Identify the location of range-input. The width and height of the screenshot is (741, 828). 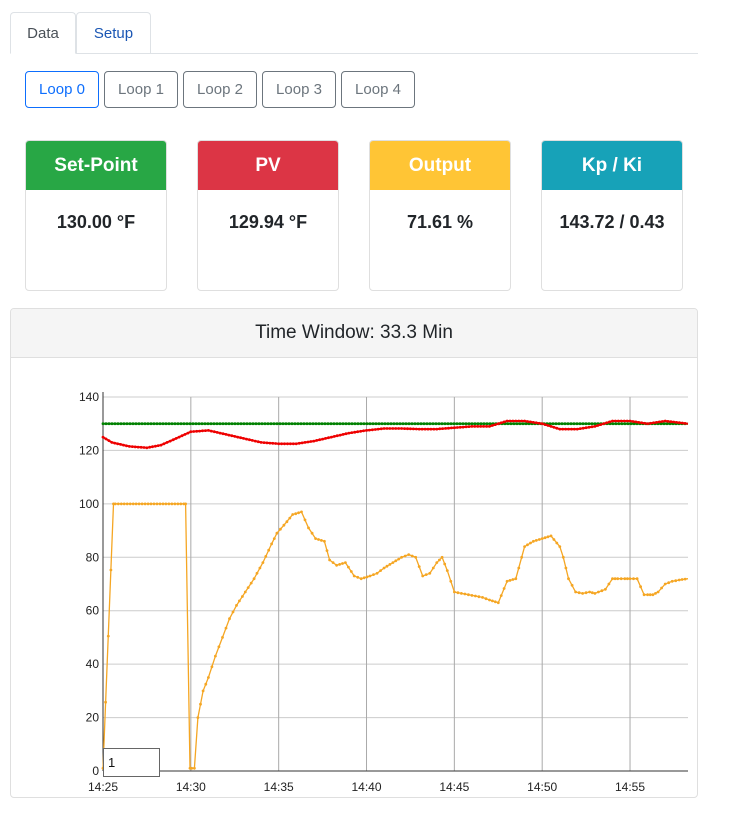
(131, 762).